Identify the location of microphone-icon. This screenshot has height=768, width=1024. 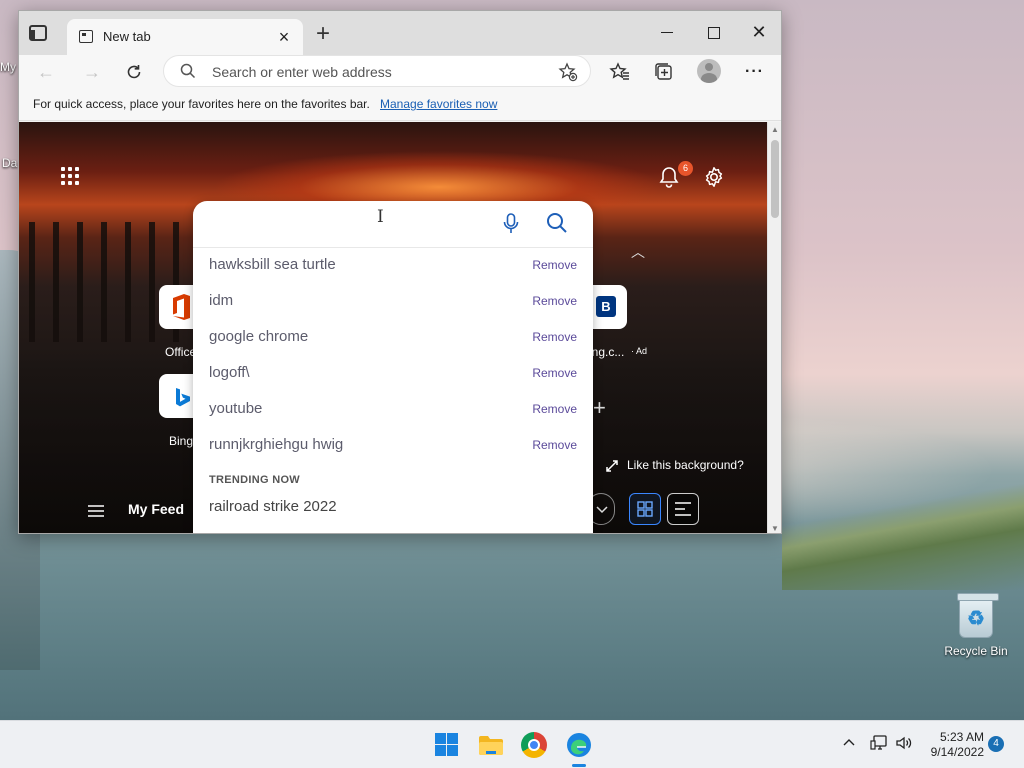
(511, 226).